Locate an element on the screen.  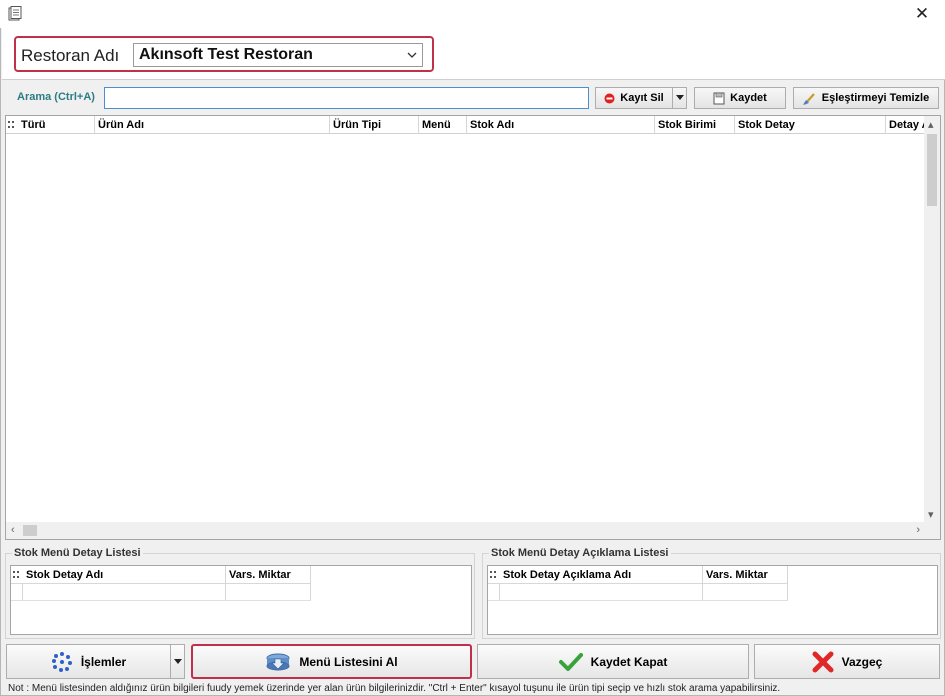
desc-col-stock-detail-desc-name: Stok Detay Açıklama Adı is located at coordinates (601, 575).